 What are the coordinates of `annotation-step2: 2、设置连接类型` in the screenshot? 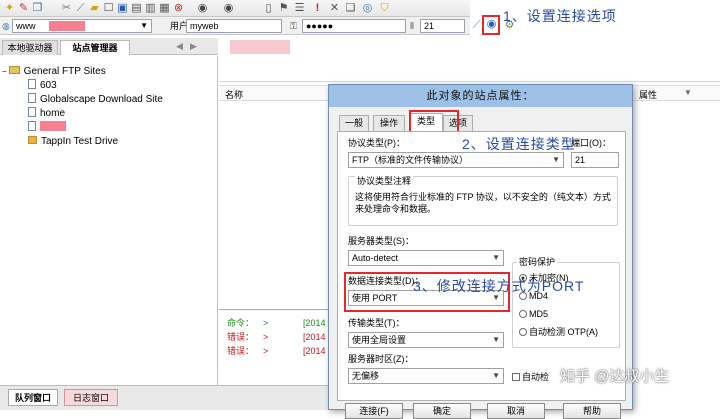 It's located at (519, 144).